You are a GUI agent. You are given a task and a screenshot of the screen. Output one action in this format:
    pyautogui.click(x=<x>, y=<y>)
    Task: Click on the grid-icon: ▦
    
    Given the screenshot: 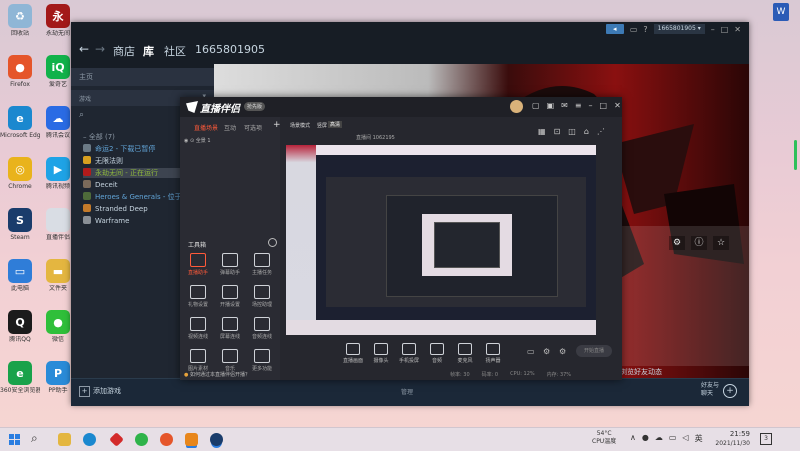 What is the action you would take?
    pyautogui.click(x=542, y=131)
    